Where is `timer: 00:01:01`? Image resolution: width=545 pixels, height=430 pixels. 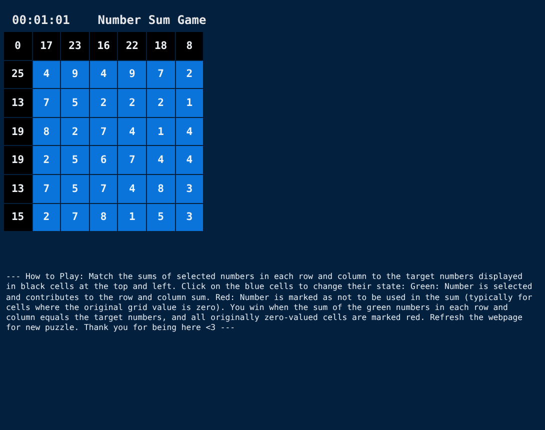
timer: 00:01:01 is located at coordinates (41, 20).